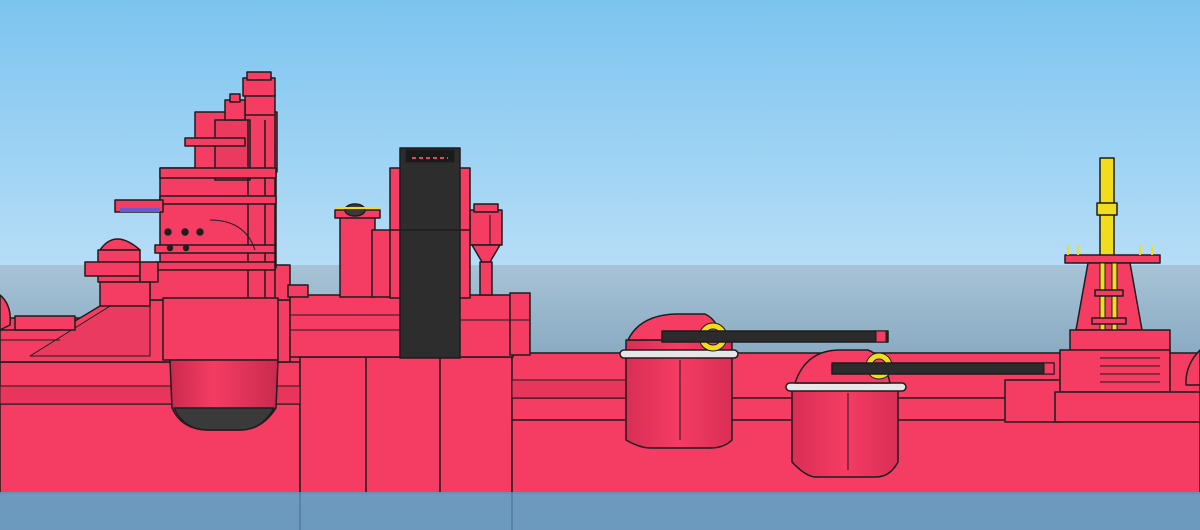 The width and height of the screenshot is (1200, 530). I want to click on forward-barbette, so click(220, 364).